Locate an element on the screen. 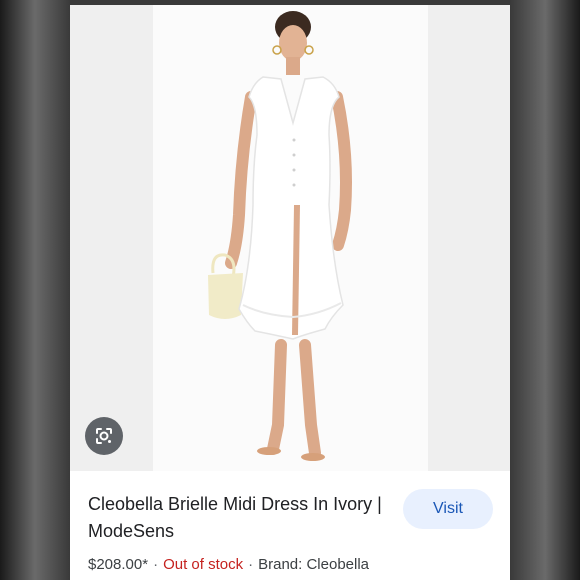  lens-search-button is located at coordinates (104, 436).